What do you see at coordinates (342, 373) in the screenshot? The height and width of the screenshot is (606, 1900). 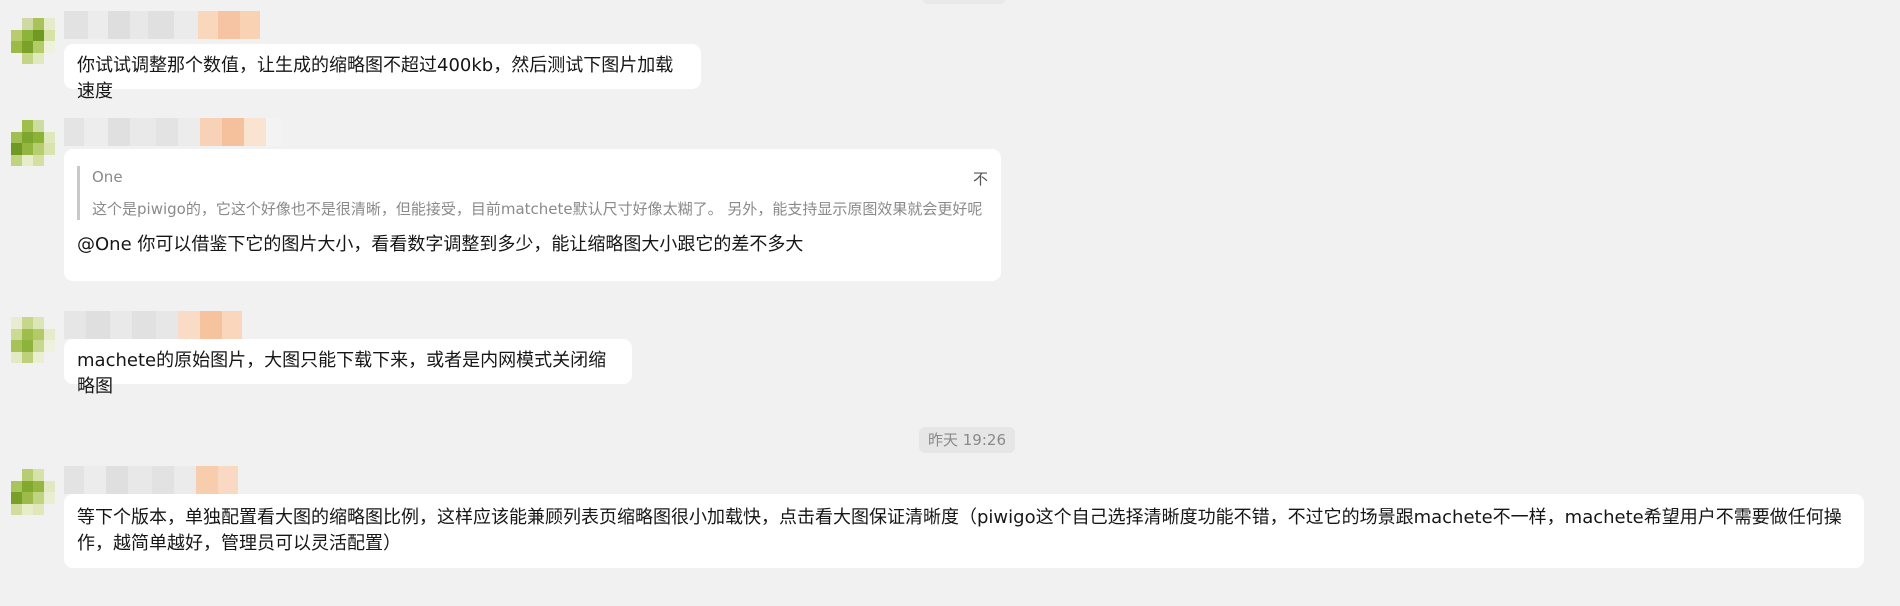 I see `message-text: machete的原始图片，大图只能下载下来，或者是内网模式关闭缩略图` at bounding box center [342, 373].